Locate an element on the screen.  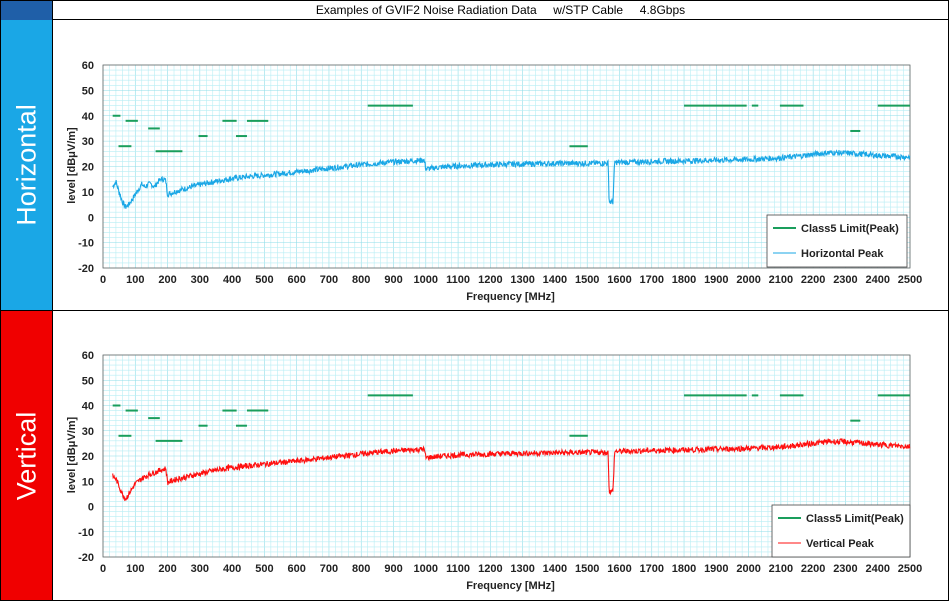
legend-label-trace: Horizontal Peak is located at coordinates (842, 254).